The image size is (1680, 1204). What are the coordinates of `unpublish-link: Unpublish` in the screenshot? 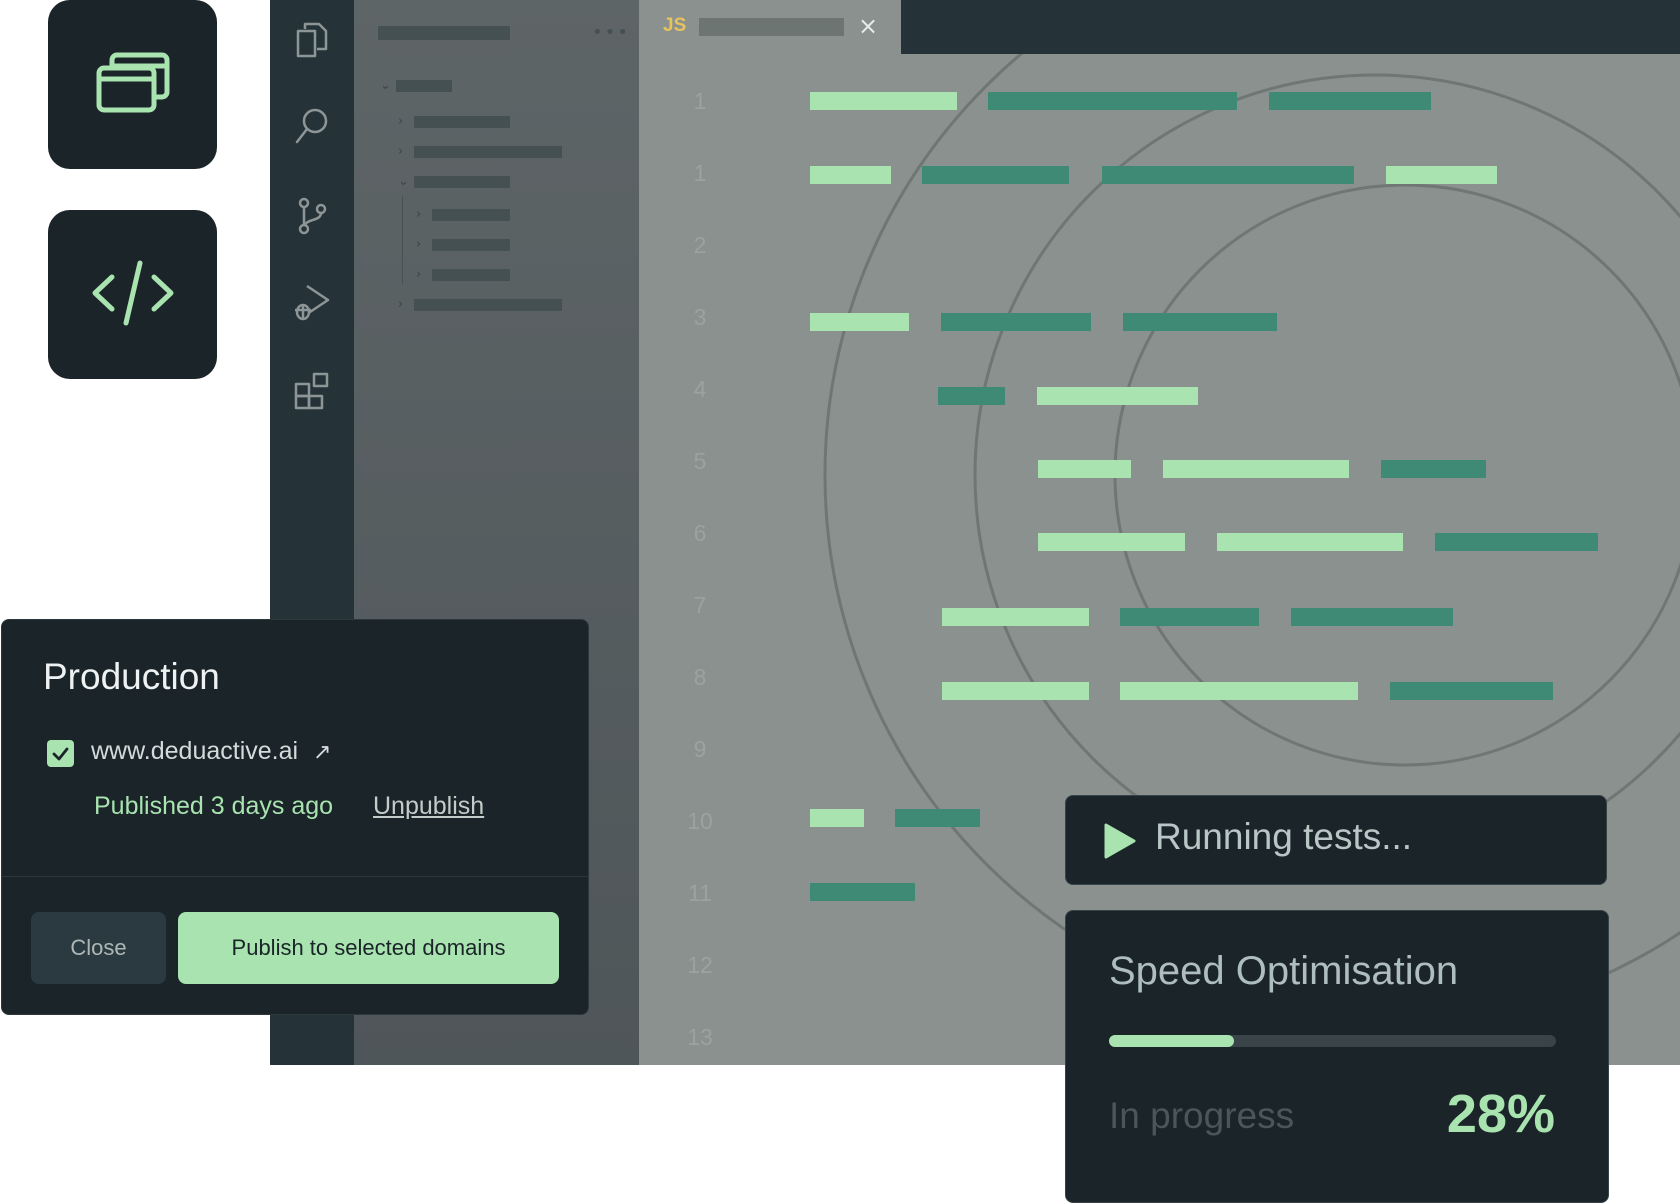 It's located at (428, 806).